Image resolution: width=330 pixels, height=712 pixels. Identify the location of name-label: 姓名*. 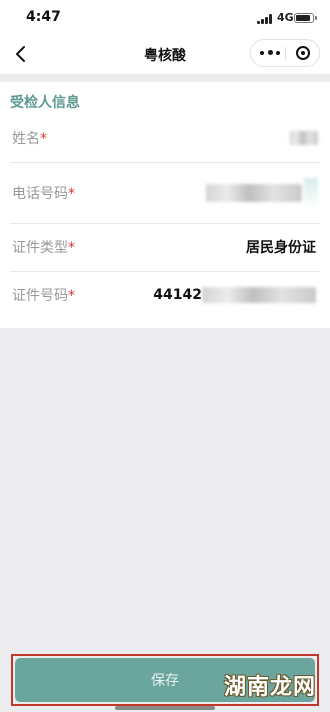
(29, 139).